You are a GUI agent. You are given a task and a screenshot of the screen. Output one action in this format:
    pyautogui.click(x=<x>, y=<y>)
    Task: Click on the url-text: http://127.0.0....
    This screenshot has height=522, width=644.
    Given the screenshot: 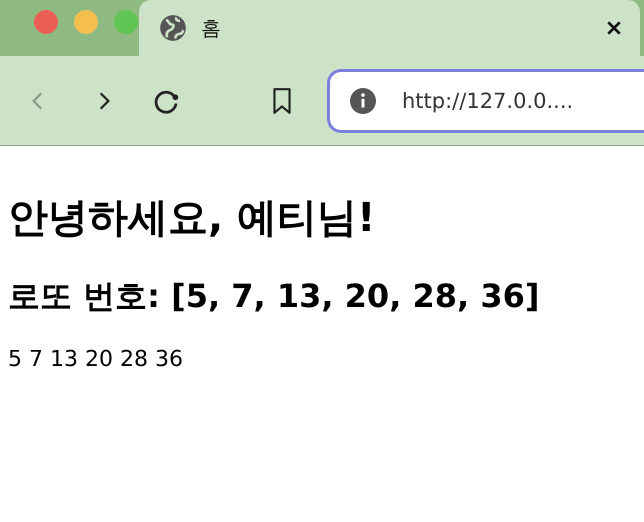 What is the action you would take?
    pyautogui.click(x=488, y=100)
    